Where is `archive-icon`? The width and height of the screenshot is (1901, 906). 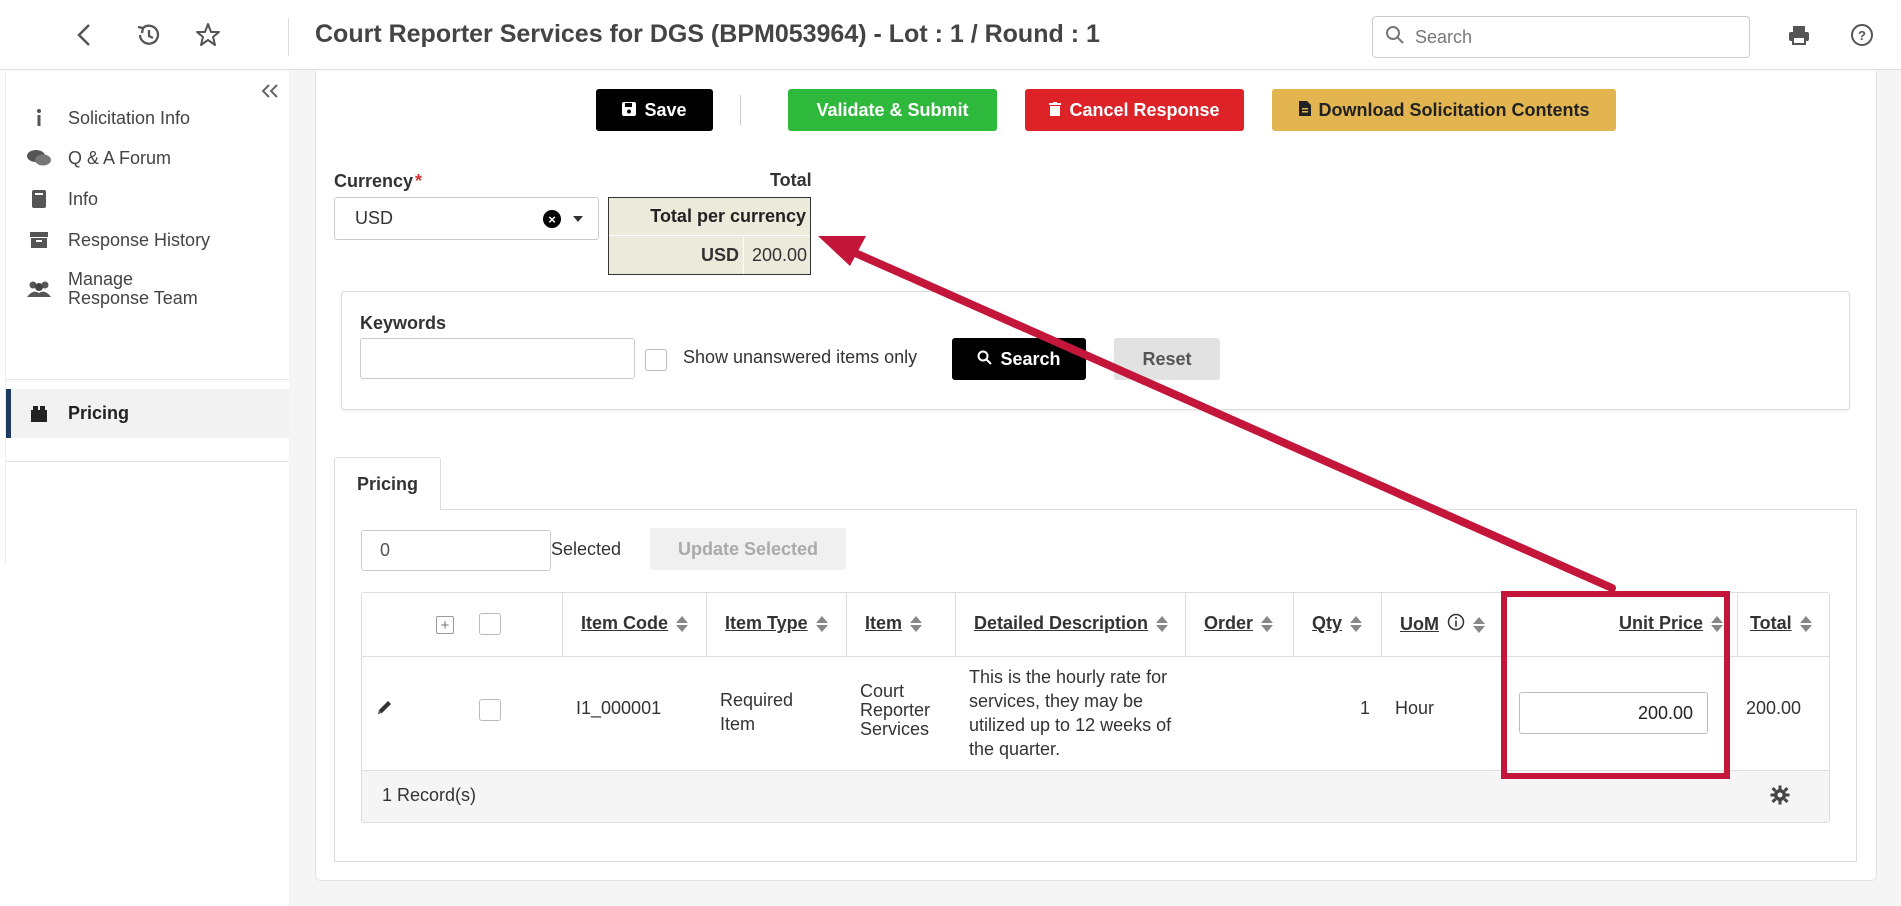
archive-icon is located at coordinates (39, 240).